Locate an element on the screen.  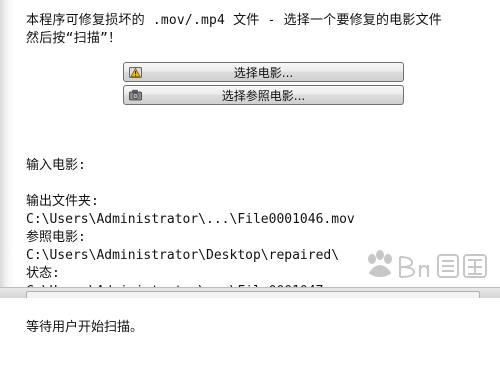
bottom-panel-edge is located at coordinates (250, 292).